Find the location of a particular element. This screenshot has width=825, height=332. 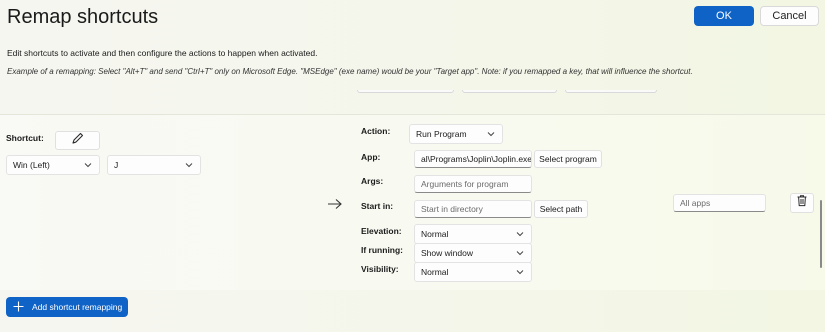

visibility-label: Visibility: is located at coordinates (380, 269).